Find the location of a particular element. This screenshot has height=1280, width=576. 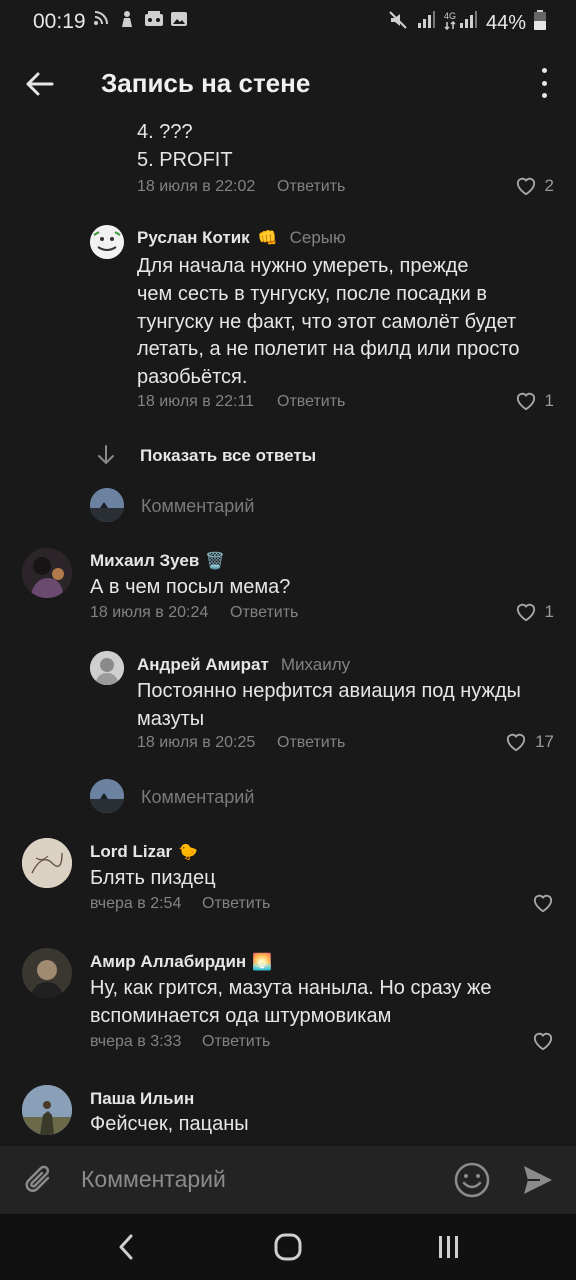

show-all-replies-button: Показать все ответы is located at coordinates (228, 456).